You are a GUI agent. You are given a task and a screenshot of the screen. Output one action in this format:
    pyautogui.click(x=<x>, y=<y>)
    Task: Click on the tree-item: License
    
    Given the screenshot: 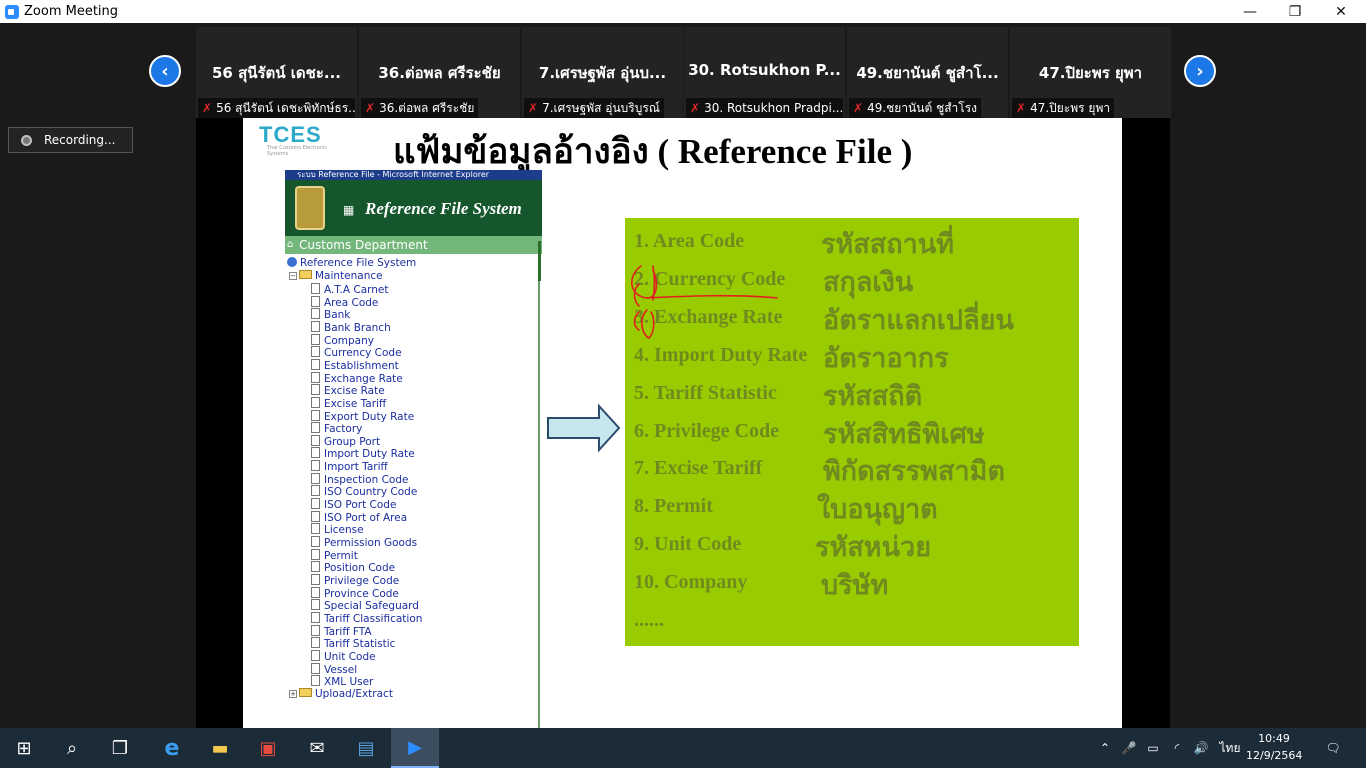 What is the action you would take?
    pyautogui.click(x=337, y=529)
    